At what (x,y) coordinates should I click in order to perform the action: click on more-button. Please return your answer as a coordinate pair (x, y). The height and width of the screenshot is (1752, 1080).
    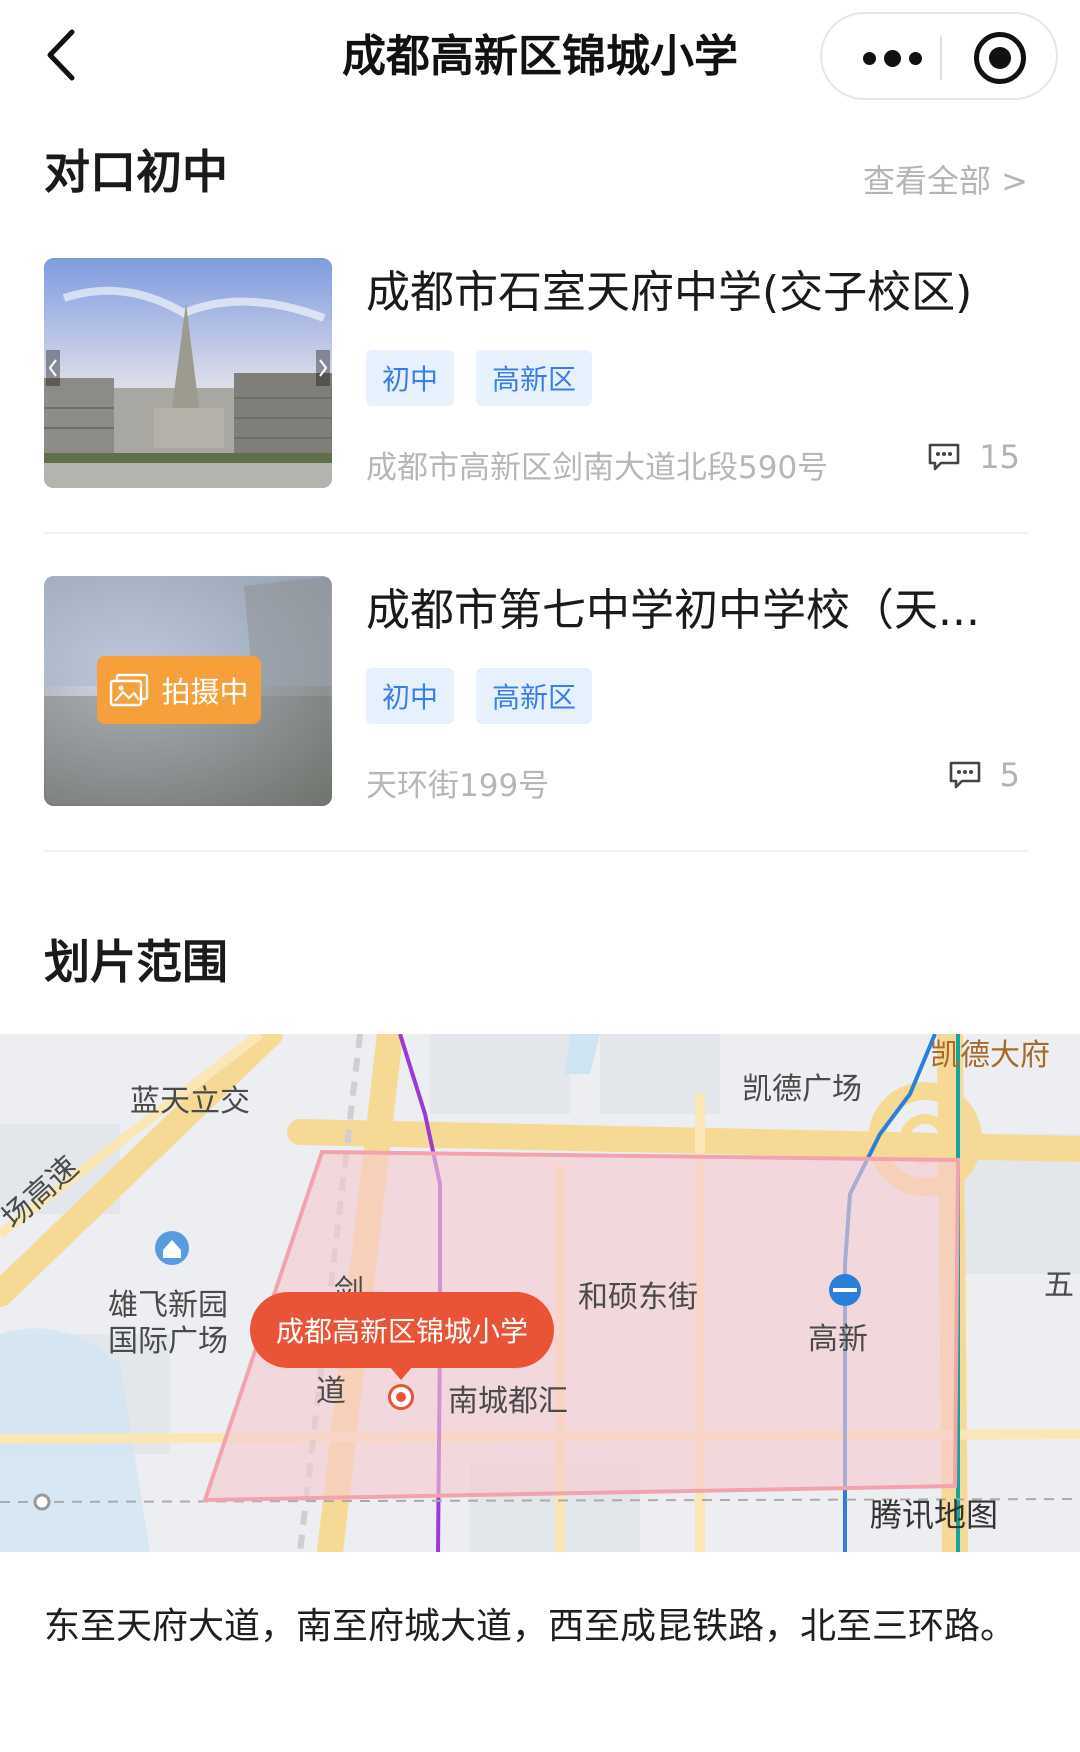
    Looking at the image, I should click on (892, 58).